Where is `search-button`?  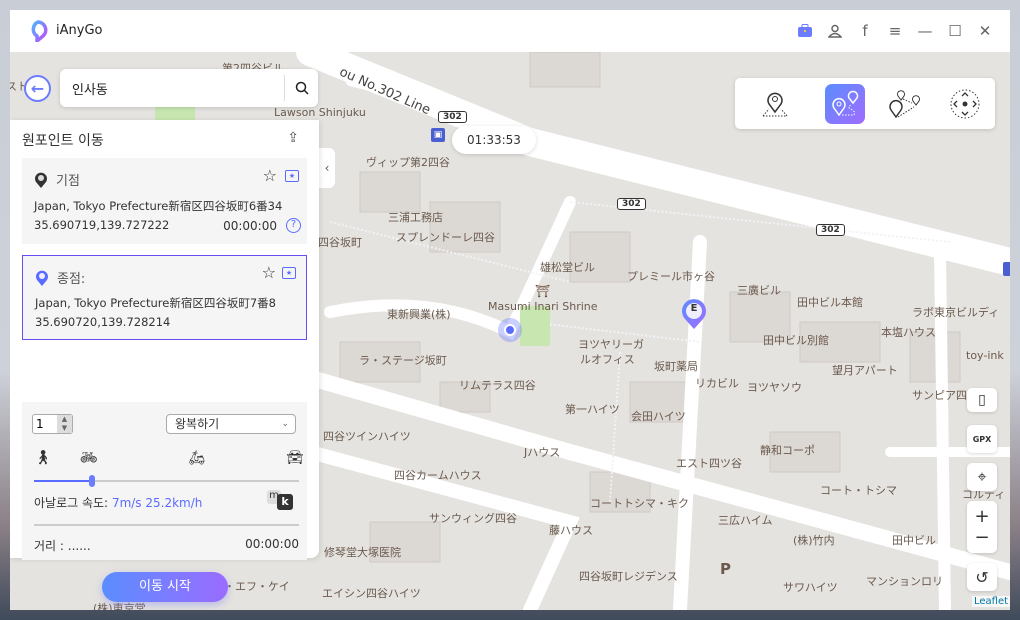 search-button is located at coordinates (301, 88).